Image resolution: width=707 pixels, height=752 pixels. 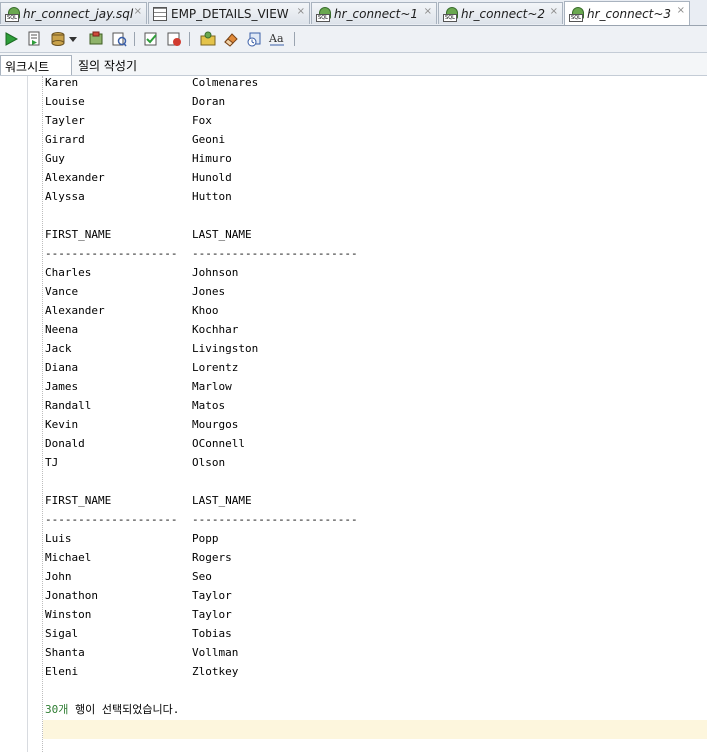 I want to click on tab-hr-connect-3: SQL hr_connect~3 ×, so click(x=627, y=13).